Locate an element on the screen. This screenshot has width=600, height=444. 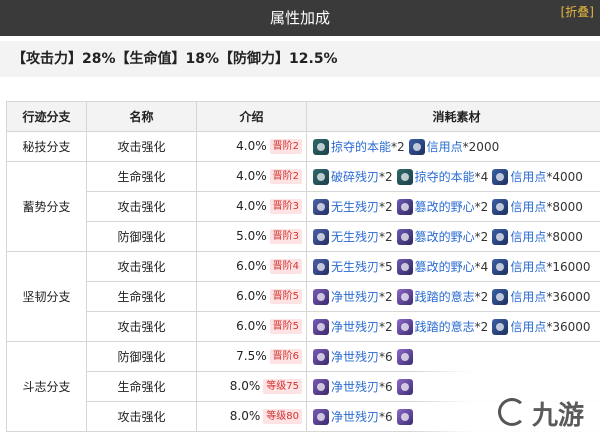
table-row: 生命强化 6.0% 晋阶5 净世残刃*2 践踏的意志*2 信用点*36000 is located at coordinates (303, 296).